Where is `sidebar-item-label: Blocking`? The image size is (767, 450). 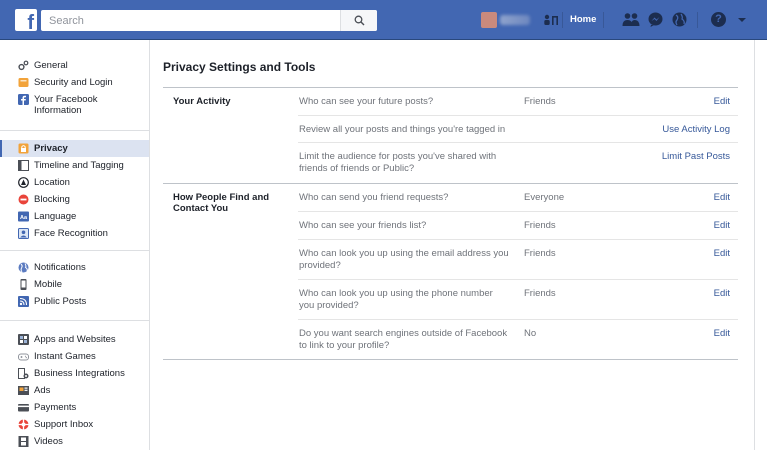 sidebar-item-label: Blocking is located at coordinates (52, 199).